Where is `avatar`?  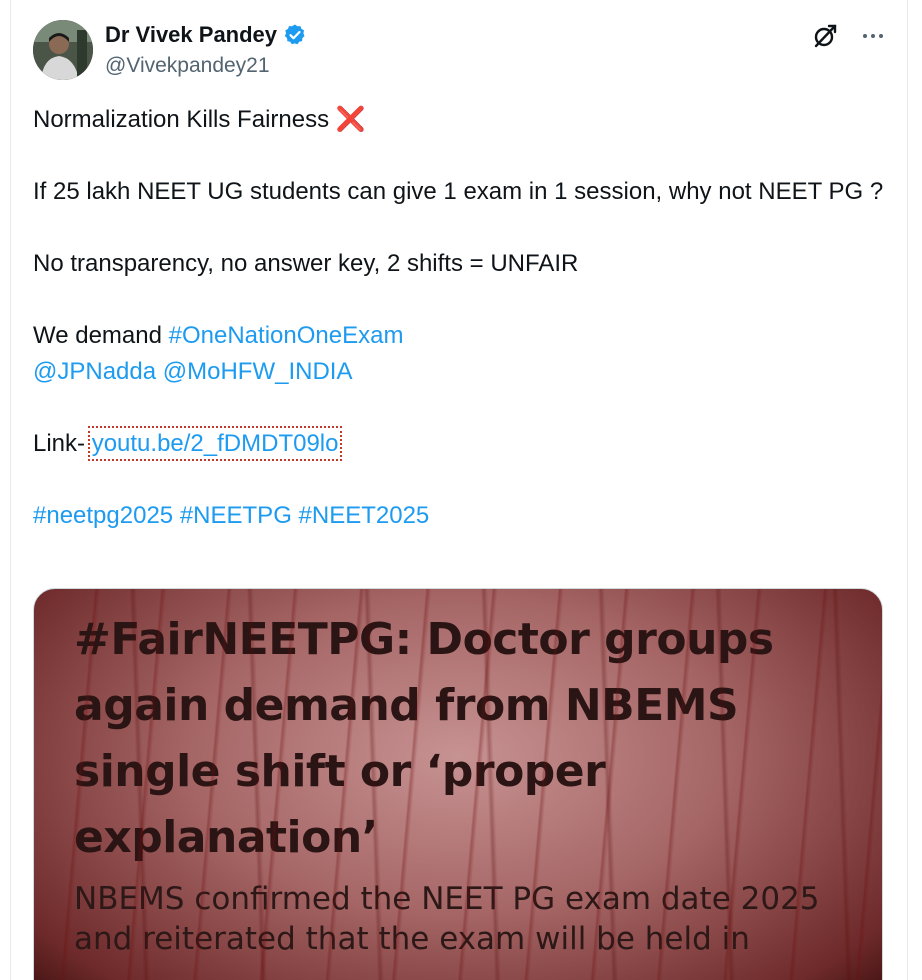 avatar is located at coordinates (63, 50).